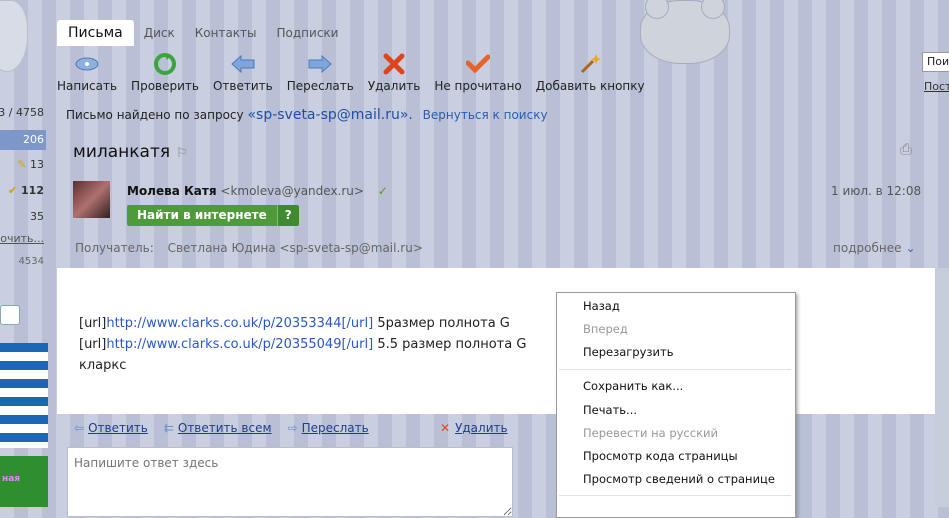 This screenshot has width=949, height=518. Describe the element at coordinates (155, 115) in the screenshot. I see `search-result-prefix: Письмо найдено по запросу` at that location.